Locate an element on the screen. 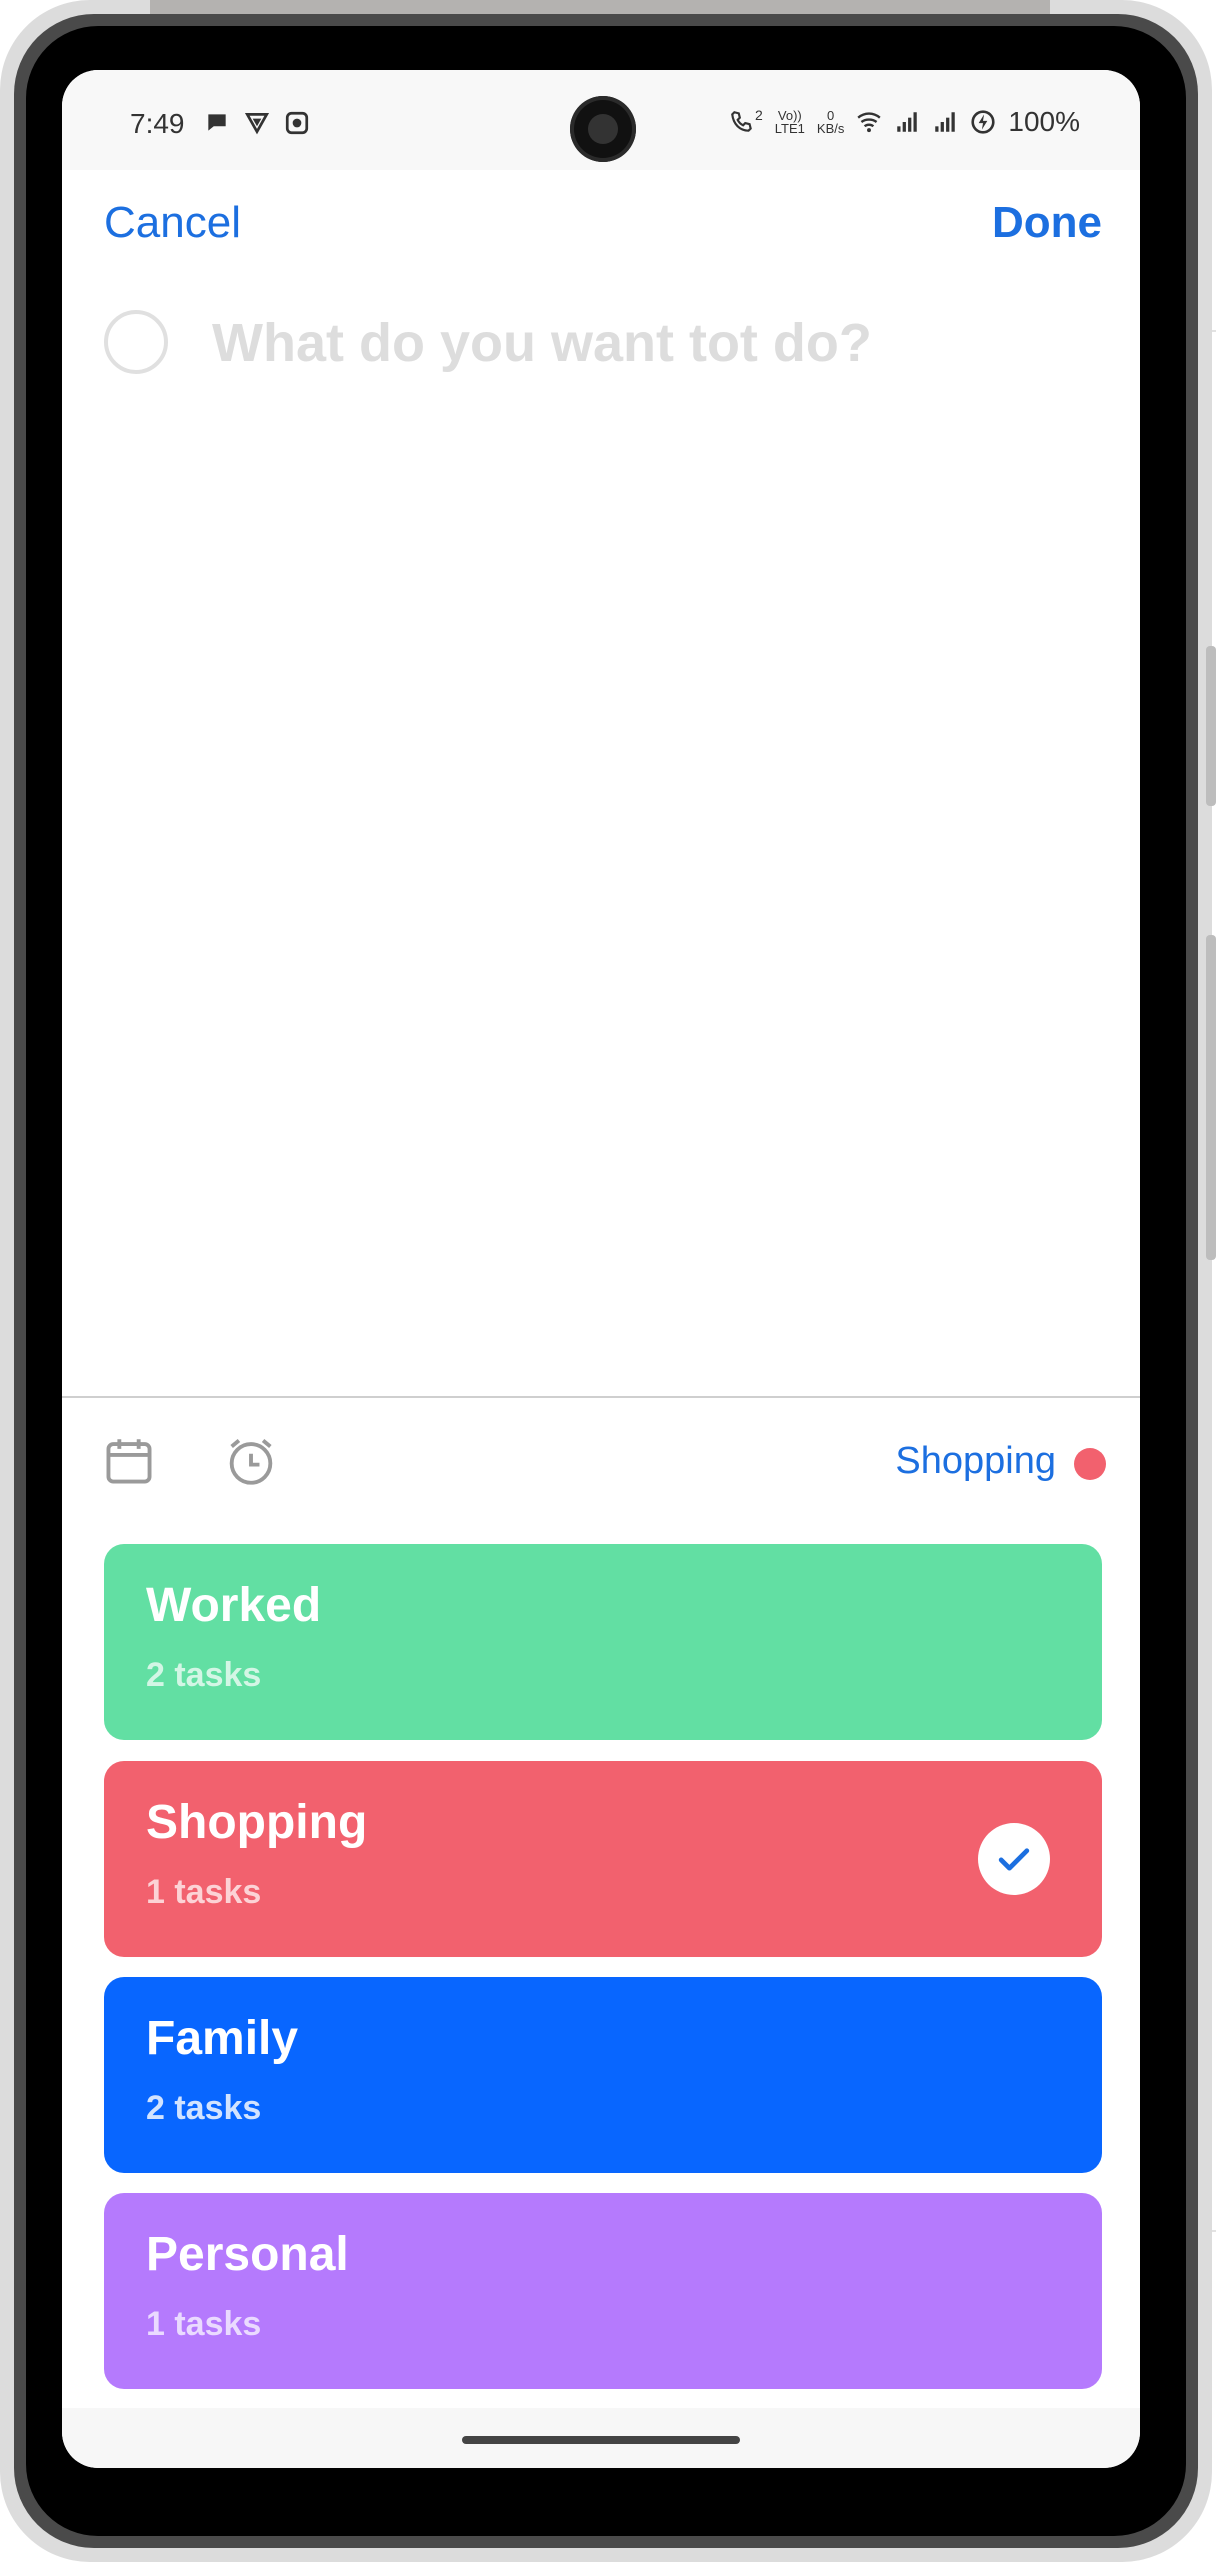 Image resolution: width=1216 pixels, height=2562 pixels. list-card-worked: Worked 2 tasks is located at coordinates (603, 1642).